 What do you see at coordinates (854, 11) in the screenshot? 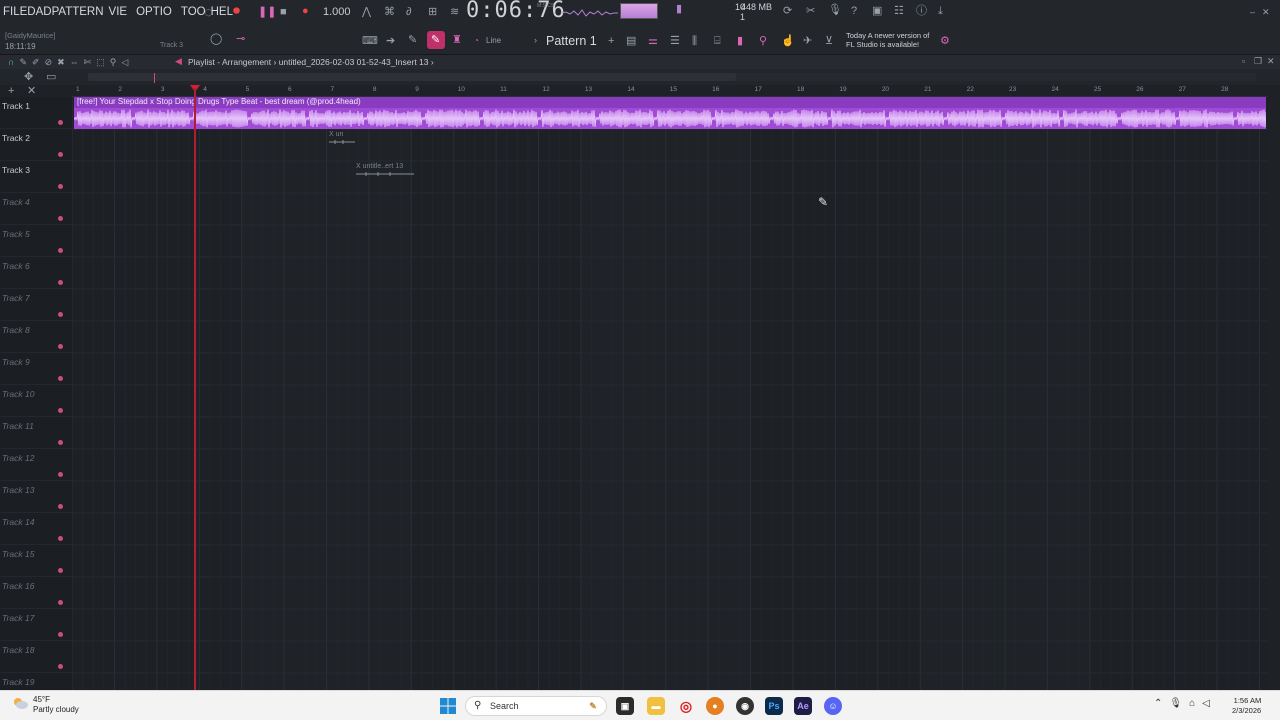
I see `help-icon: ?` at bounding box center [854, 11].